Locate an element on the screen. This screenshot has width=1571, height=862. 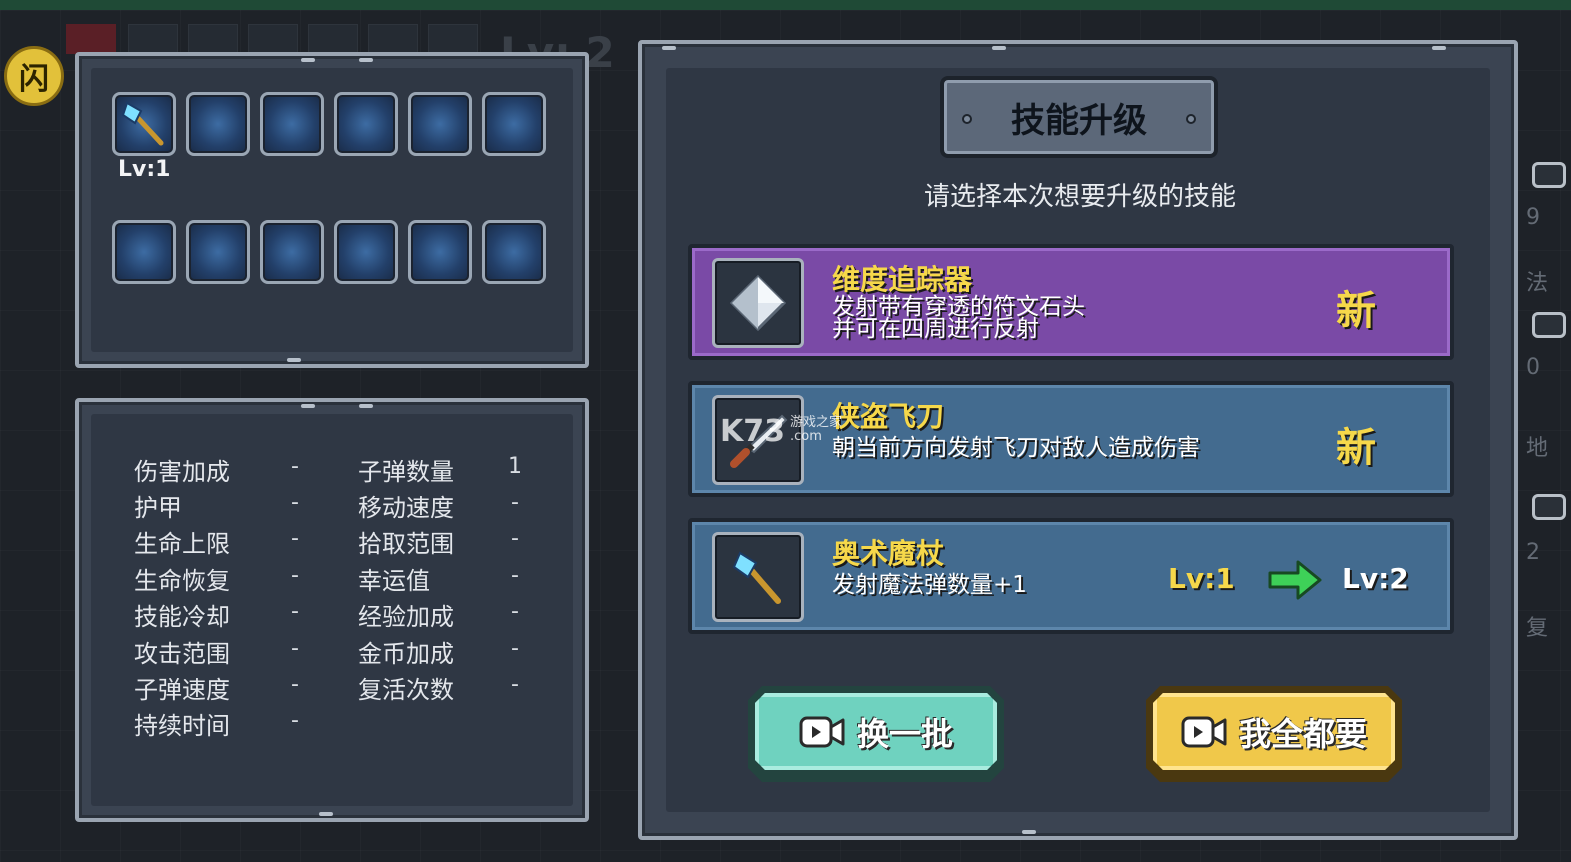
arrow-right-icon is located at coordinates (1295, 580).